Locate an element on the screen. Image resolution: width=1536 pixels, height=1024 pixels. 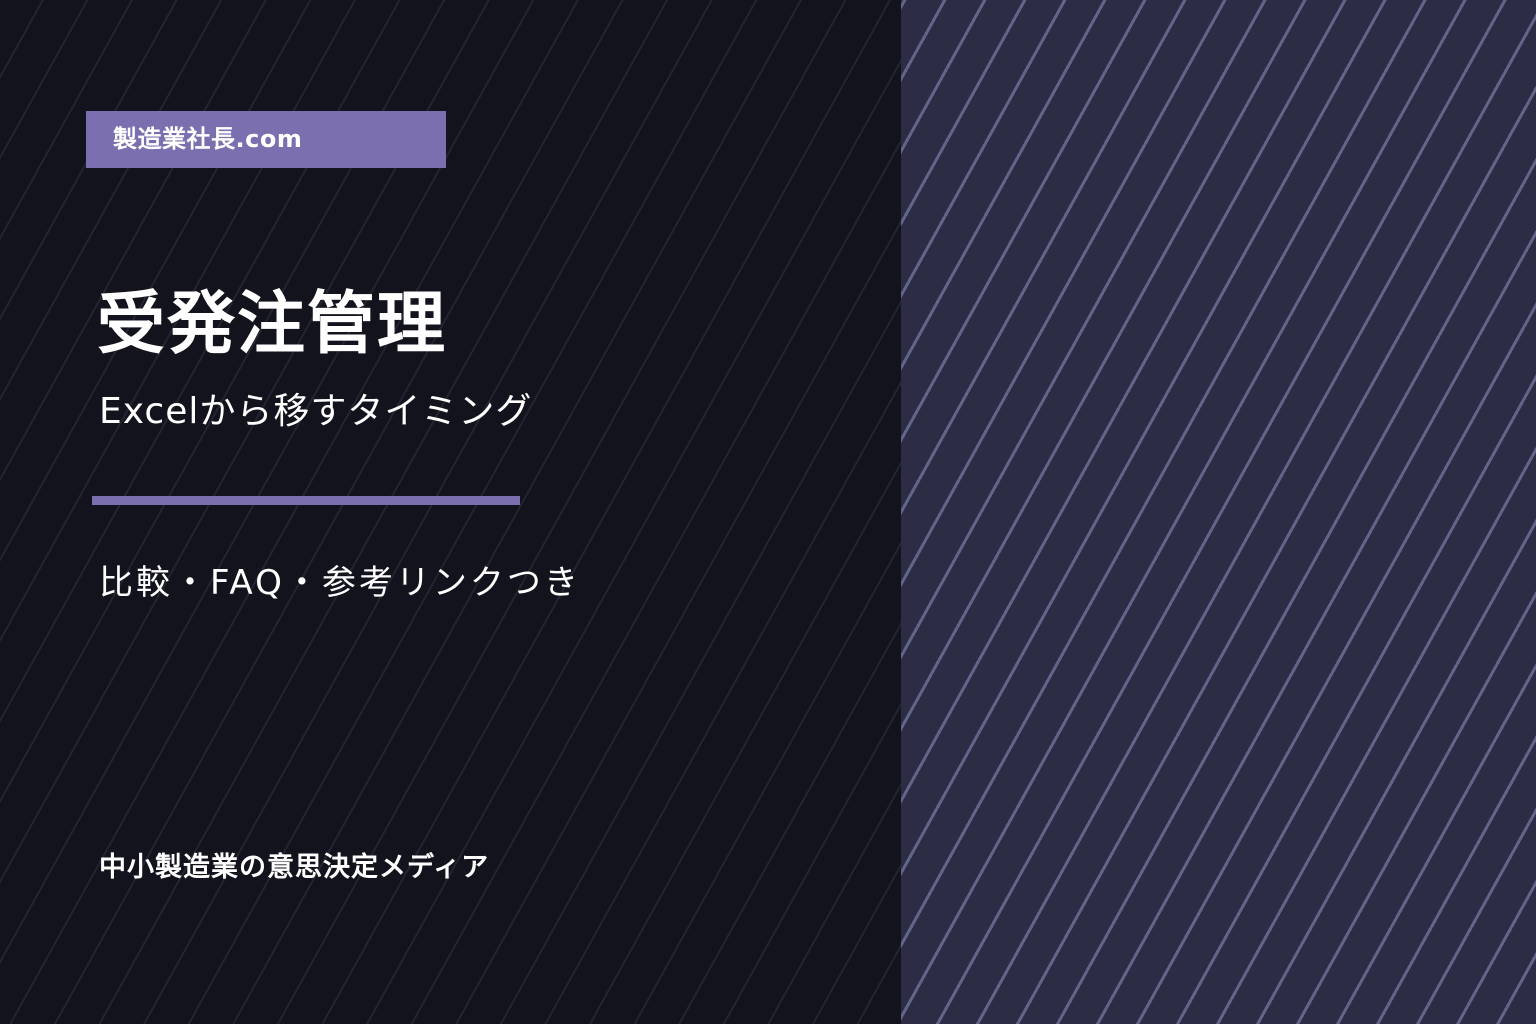
page-subtitle: Excelから移すタイミング is located at coordinates (316, 411).